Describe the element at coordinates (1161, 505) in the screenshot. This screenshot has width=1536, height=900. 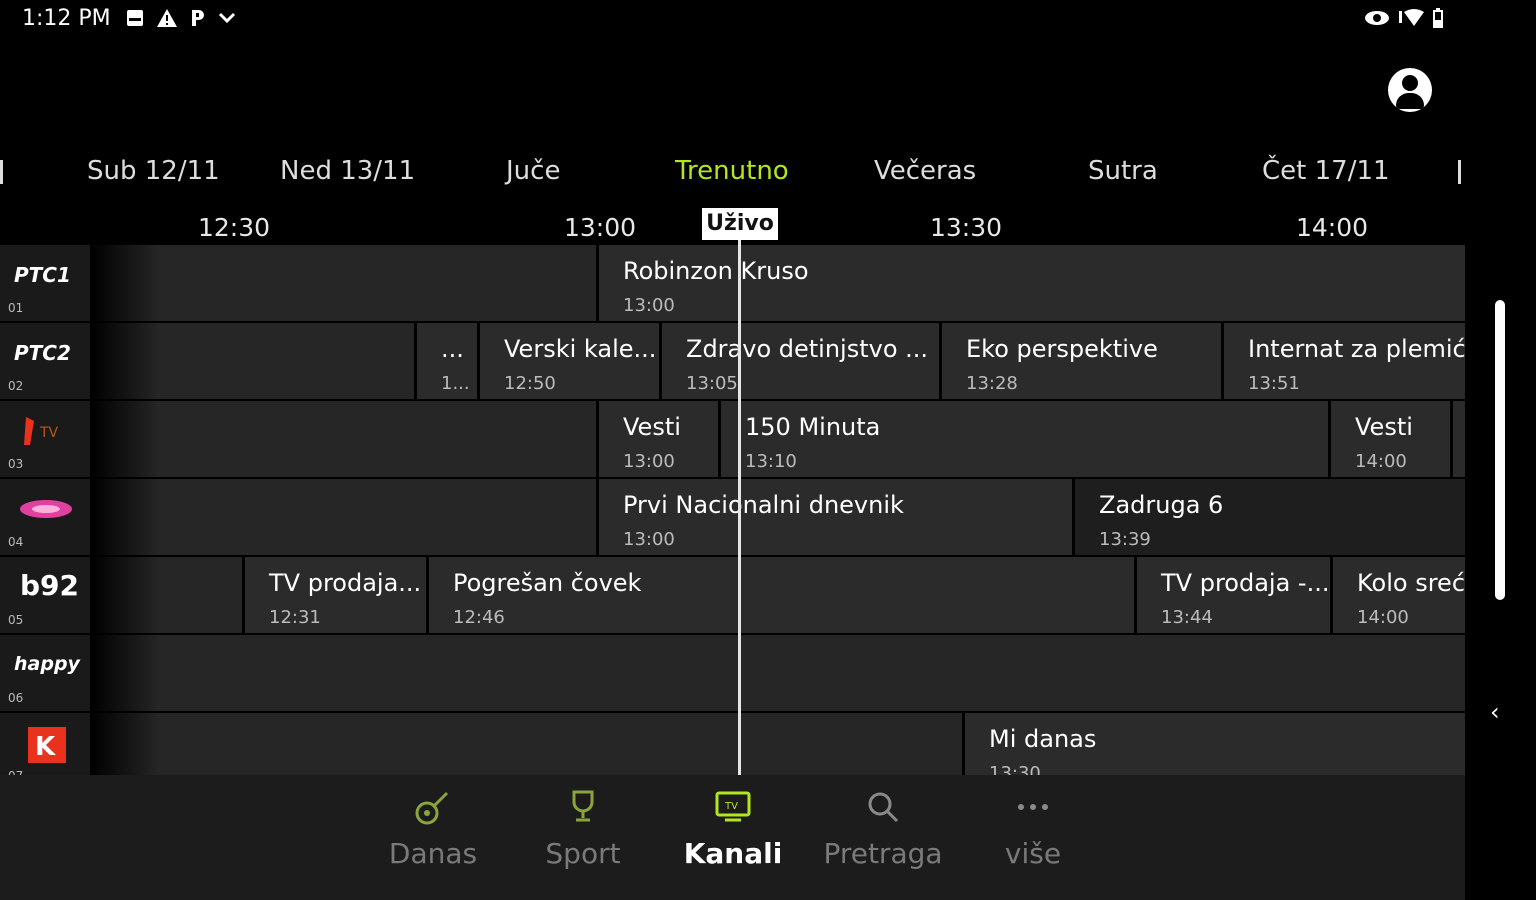
I see `program-title: Zadruga 6` at that location.